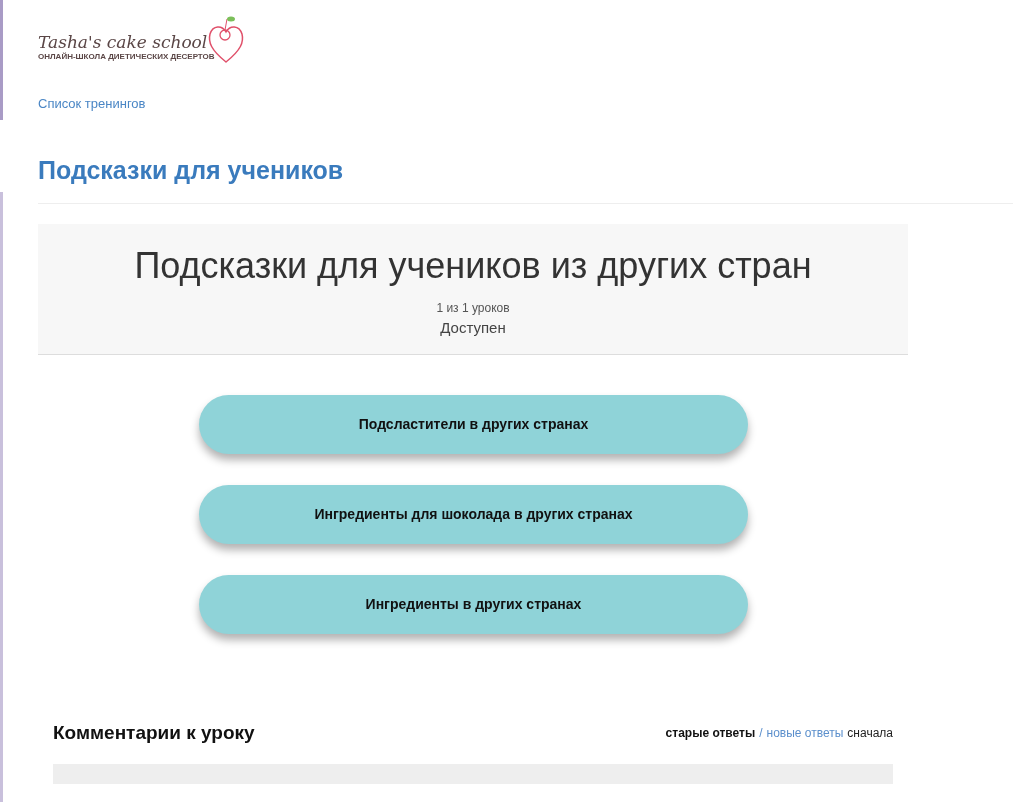 Image resolution: width=1013 pixels, height=802 pixels. Describe the element at coordinates (473, 328) in the screenshot. I see `lesson-status: Доступен` at that location.